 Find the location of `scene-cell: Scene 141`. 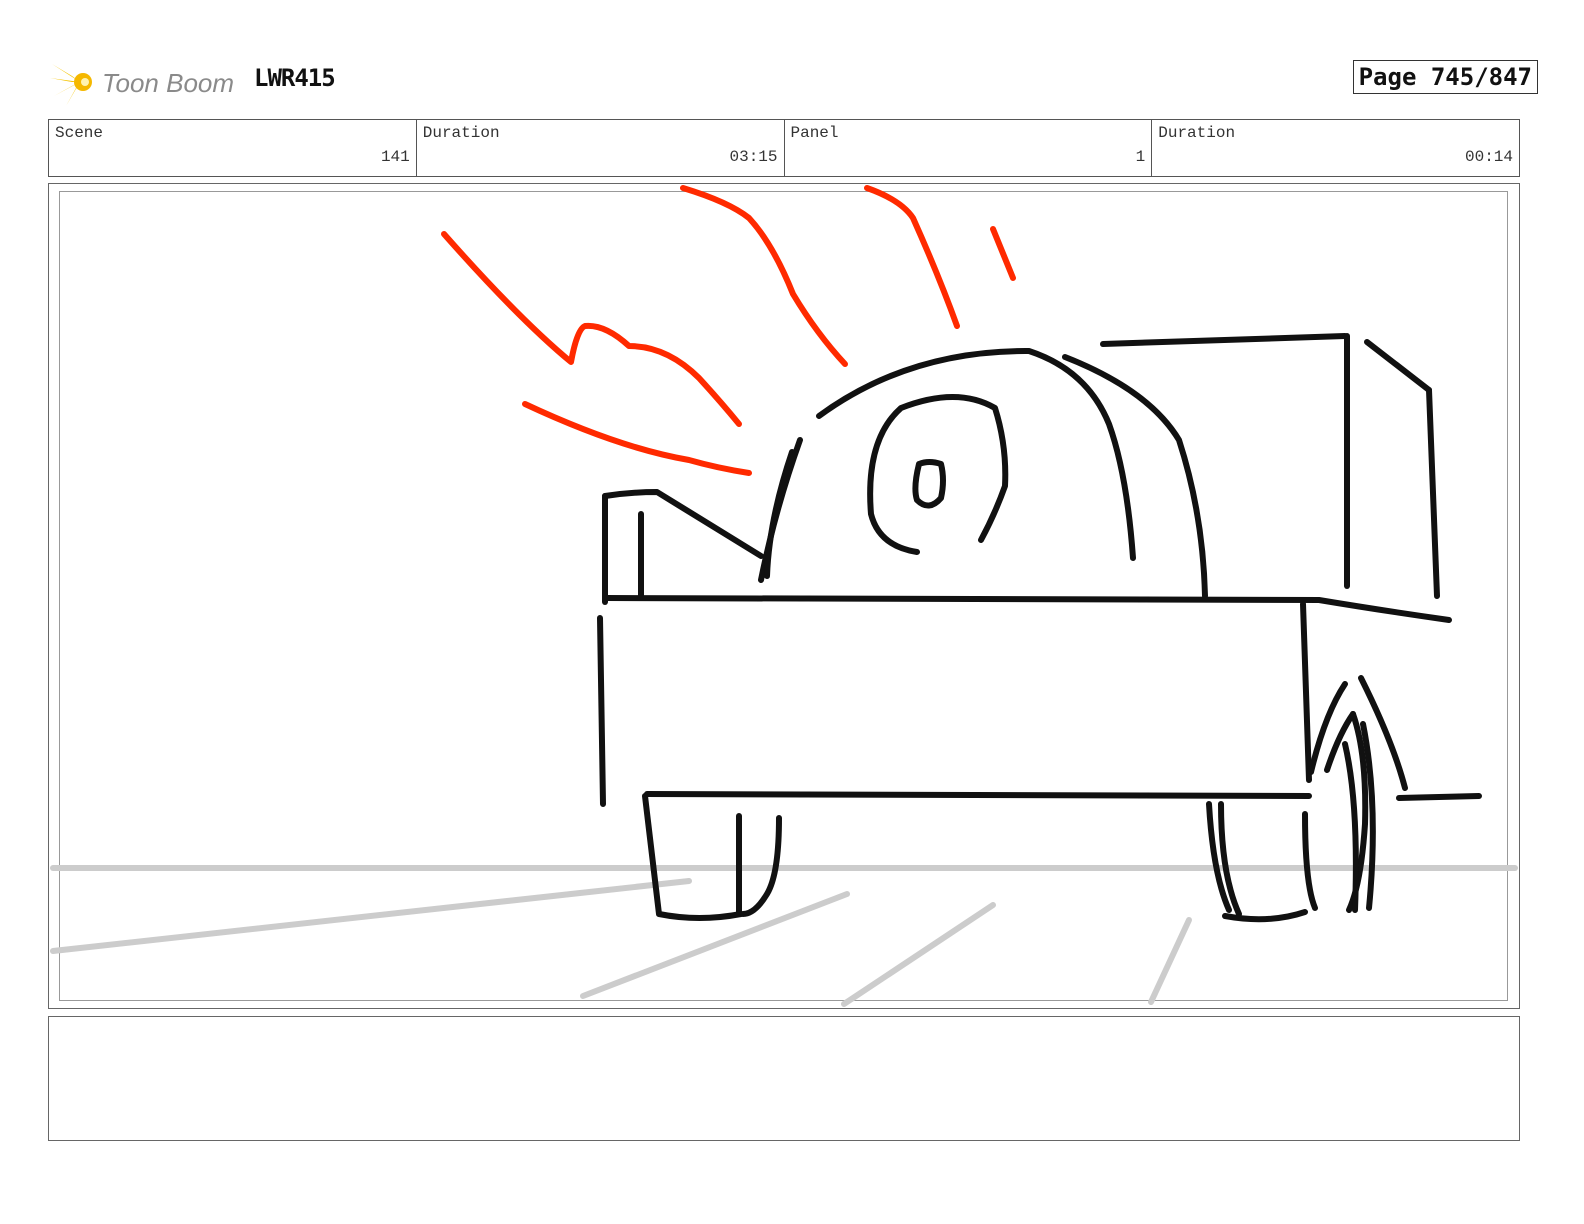

scene-cell: Scene 141 is located at coordinates (233, 148).